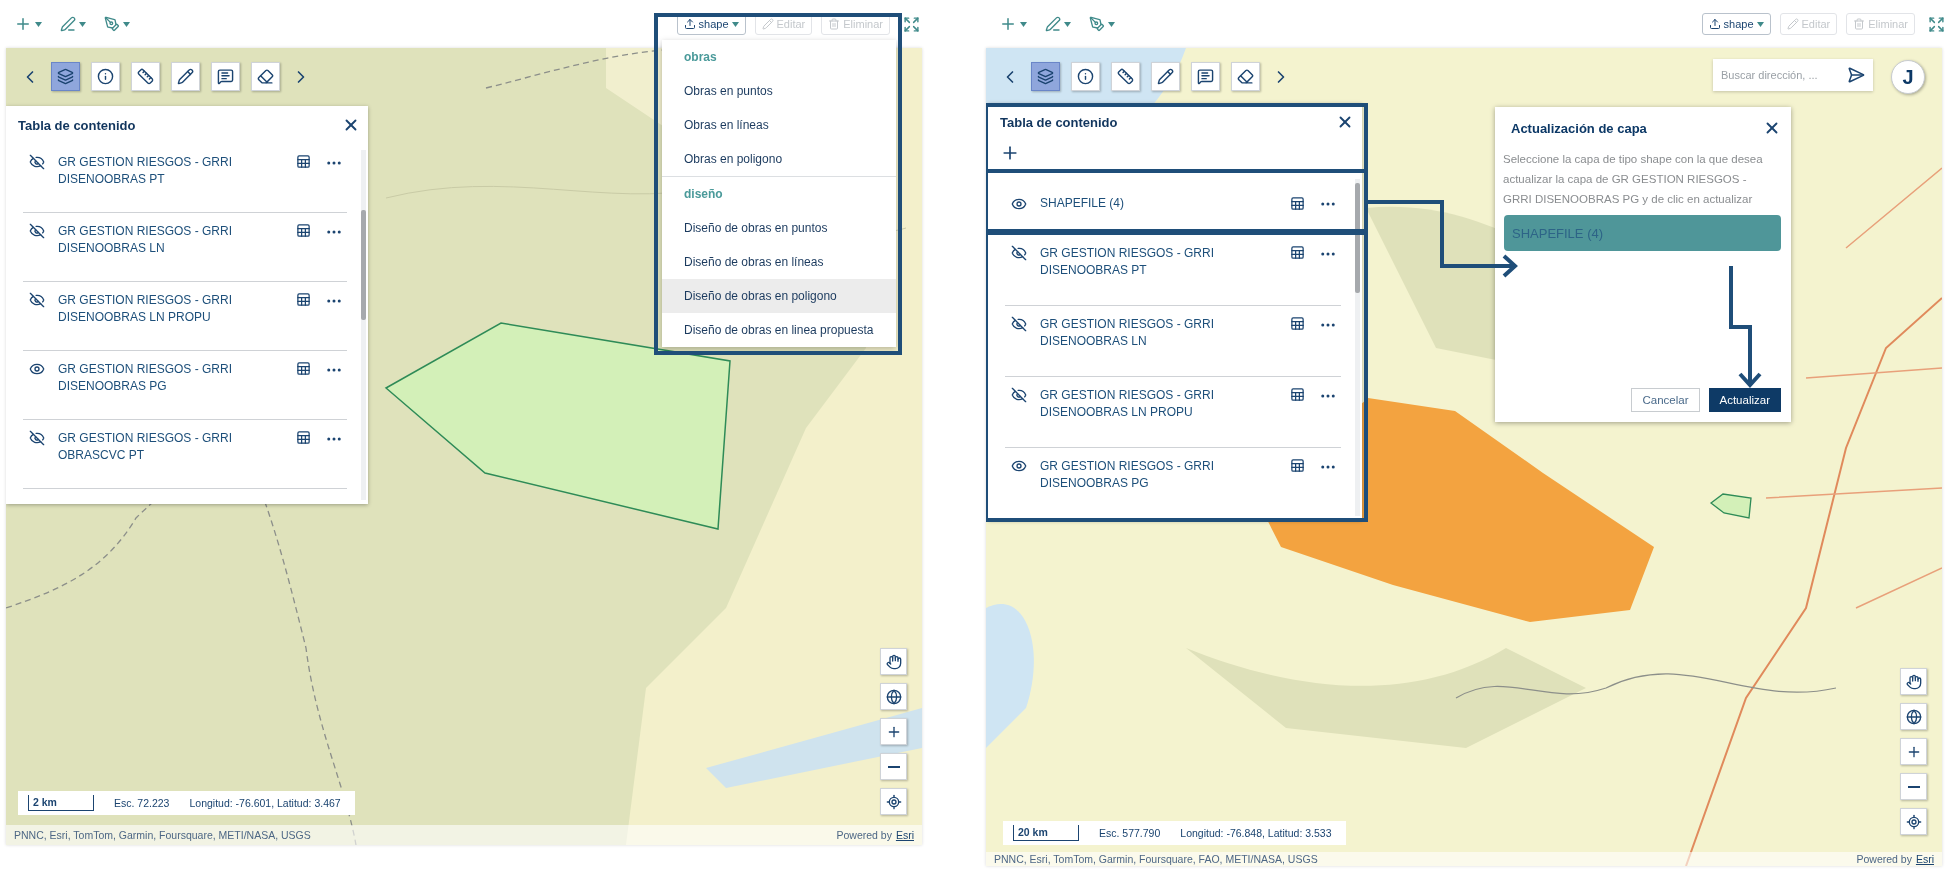 The image size is (1950, 870). What do you see at coordinates (779, 159) in the screenshot?
I see `menu-item: Obras en poligono` at bounding box center [779, 159].